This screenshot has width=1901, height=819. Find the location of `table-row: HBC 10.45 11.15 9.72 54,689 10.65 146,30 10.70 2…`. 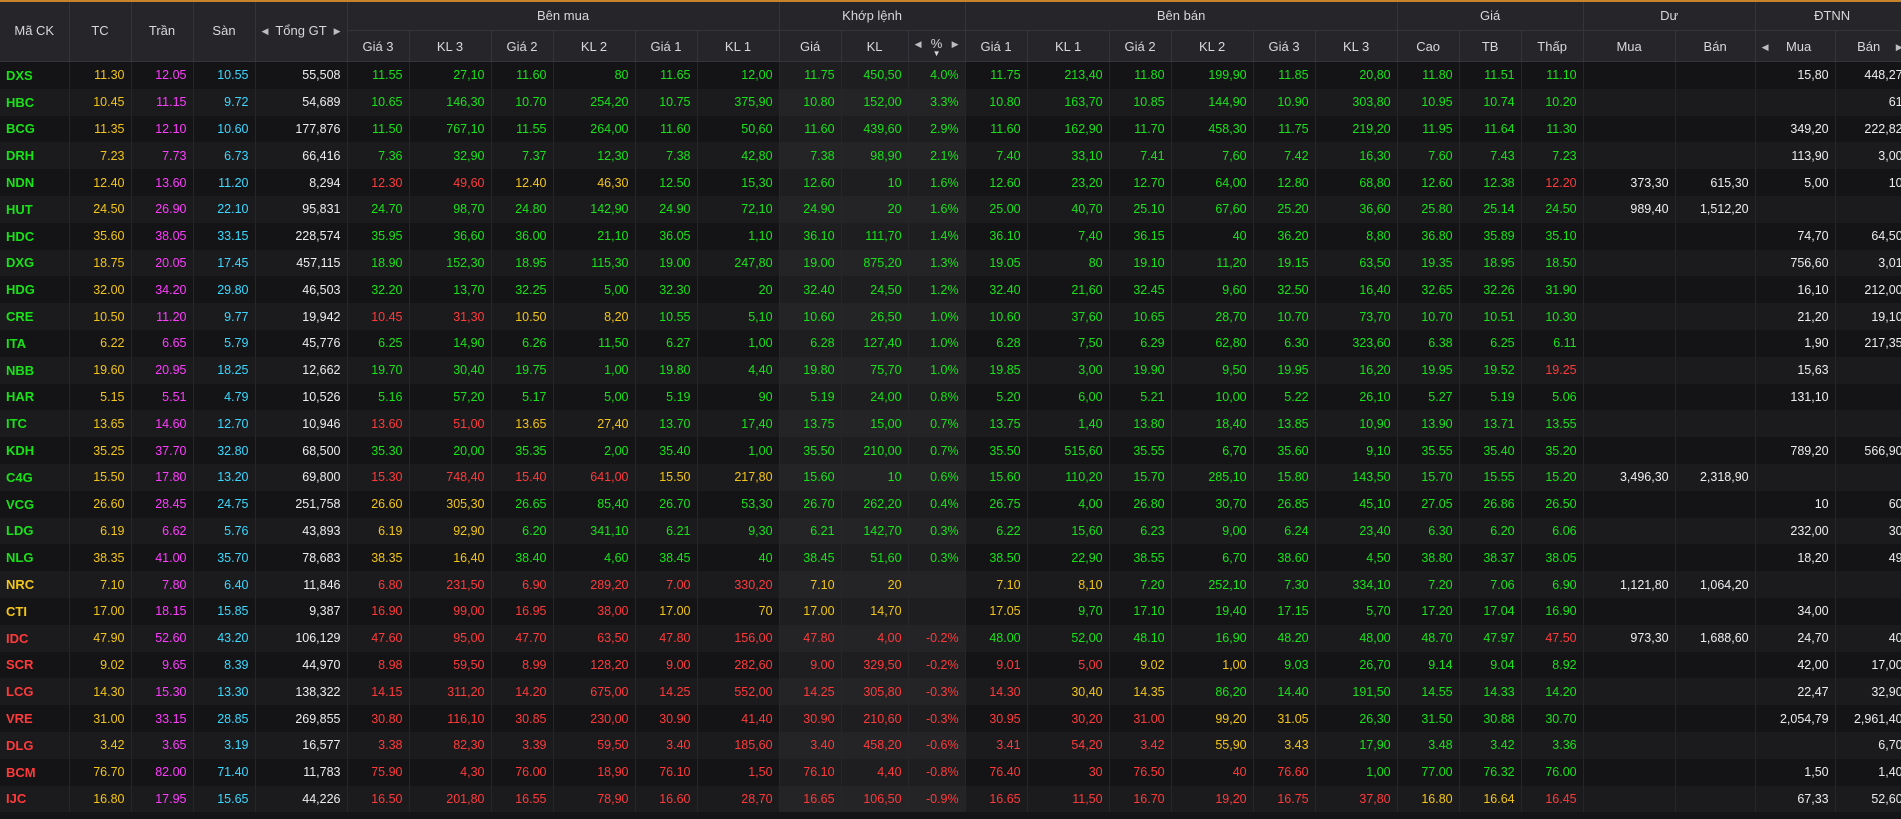

table-row: HBC 10.45 11.15 9.72 54,689 10.65 146,30 10.70 2… is located at coordinates (950, 102).